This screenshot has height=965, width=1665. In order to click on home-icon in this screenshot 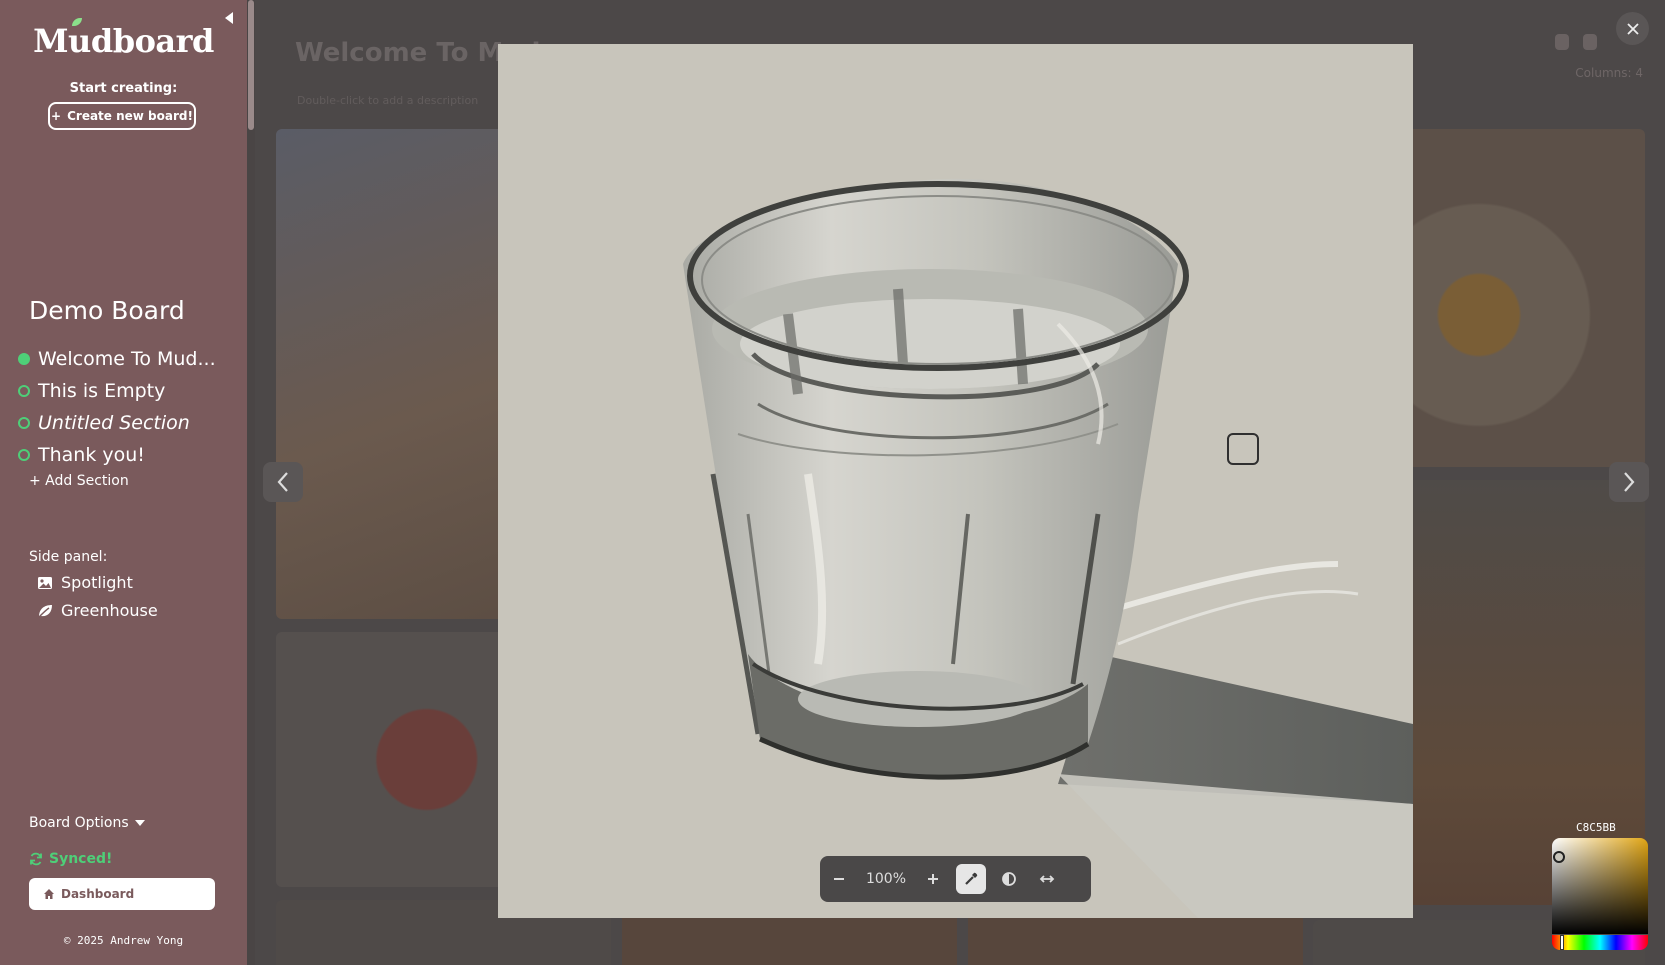, I will do `click(49, 894)`.